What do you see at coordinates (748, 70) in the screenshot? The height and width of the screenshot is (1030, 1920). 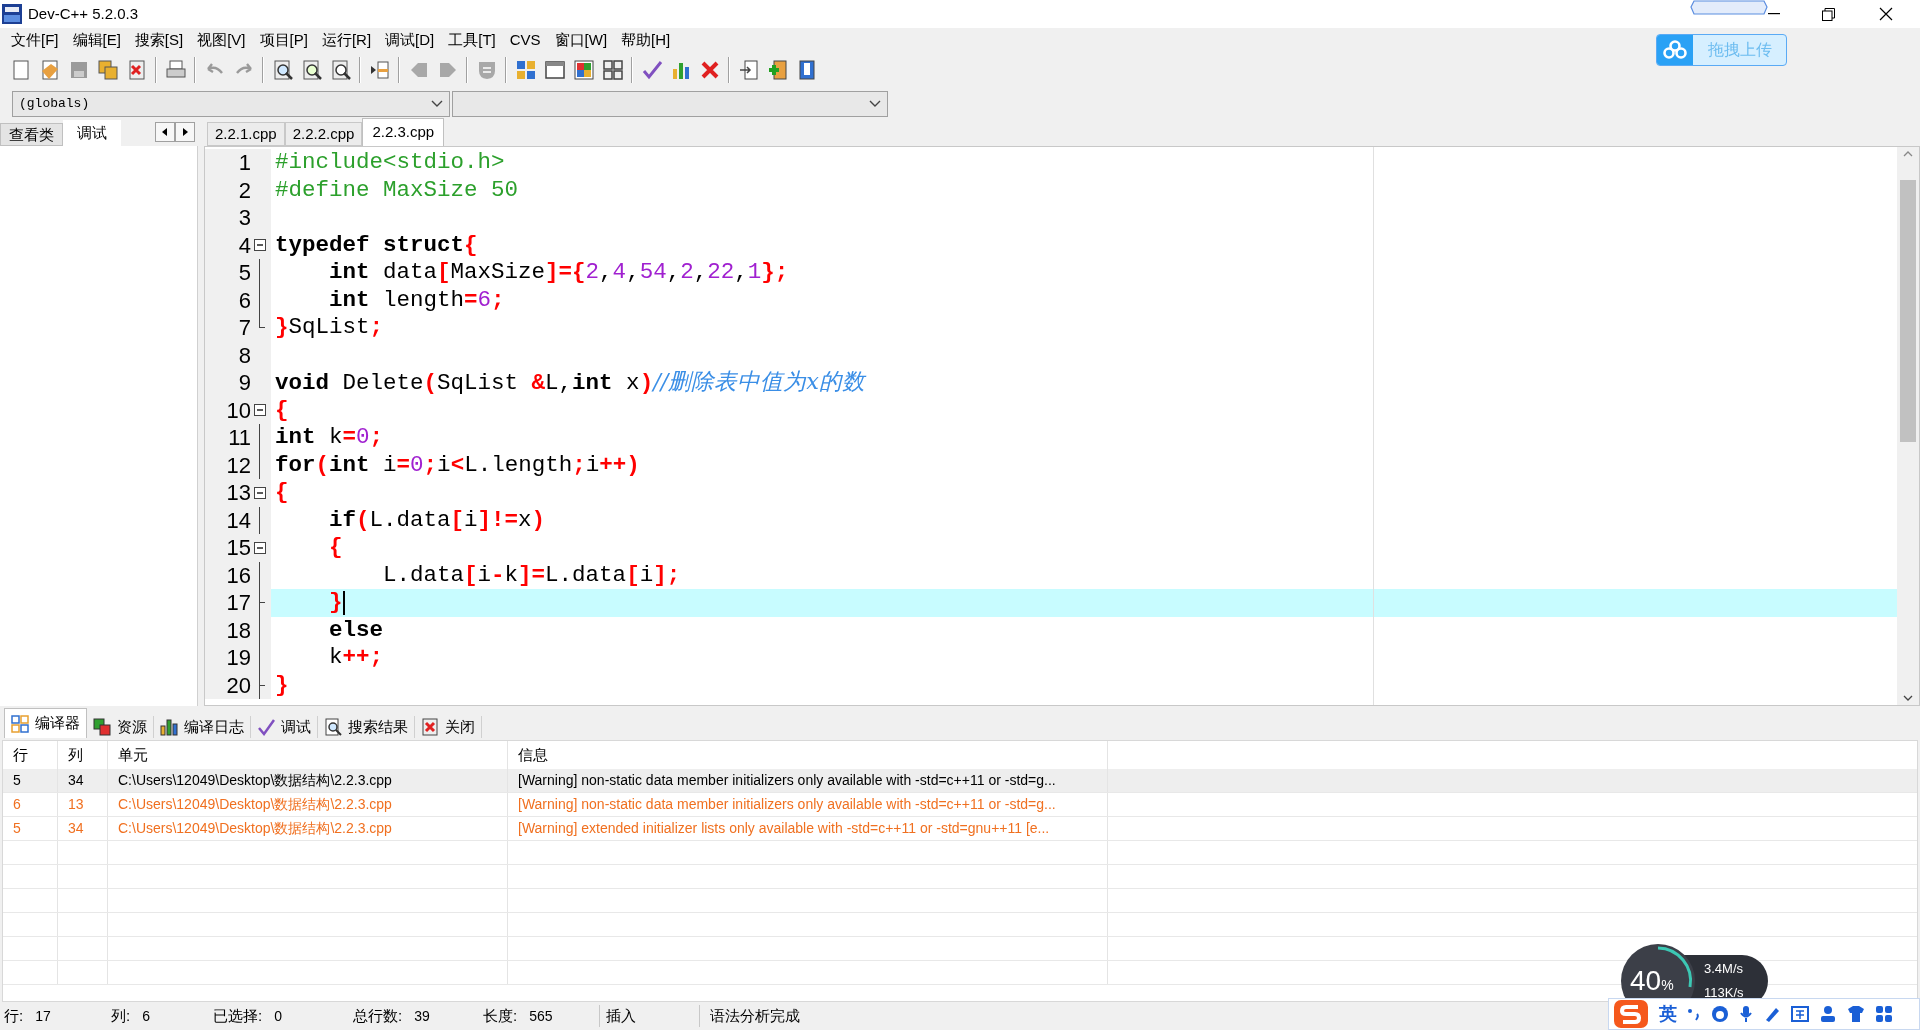 I see `import-icon` at bounding box center [748, 70].